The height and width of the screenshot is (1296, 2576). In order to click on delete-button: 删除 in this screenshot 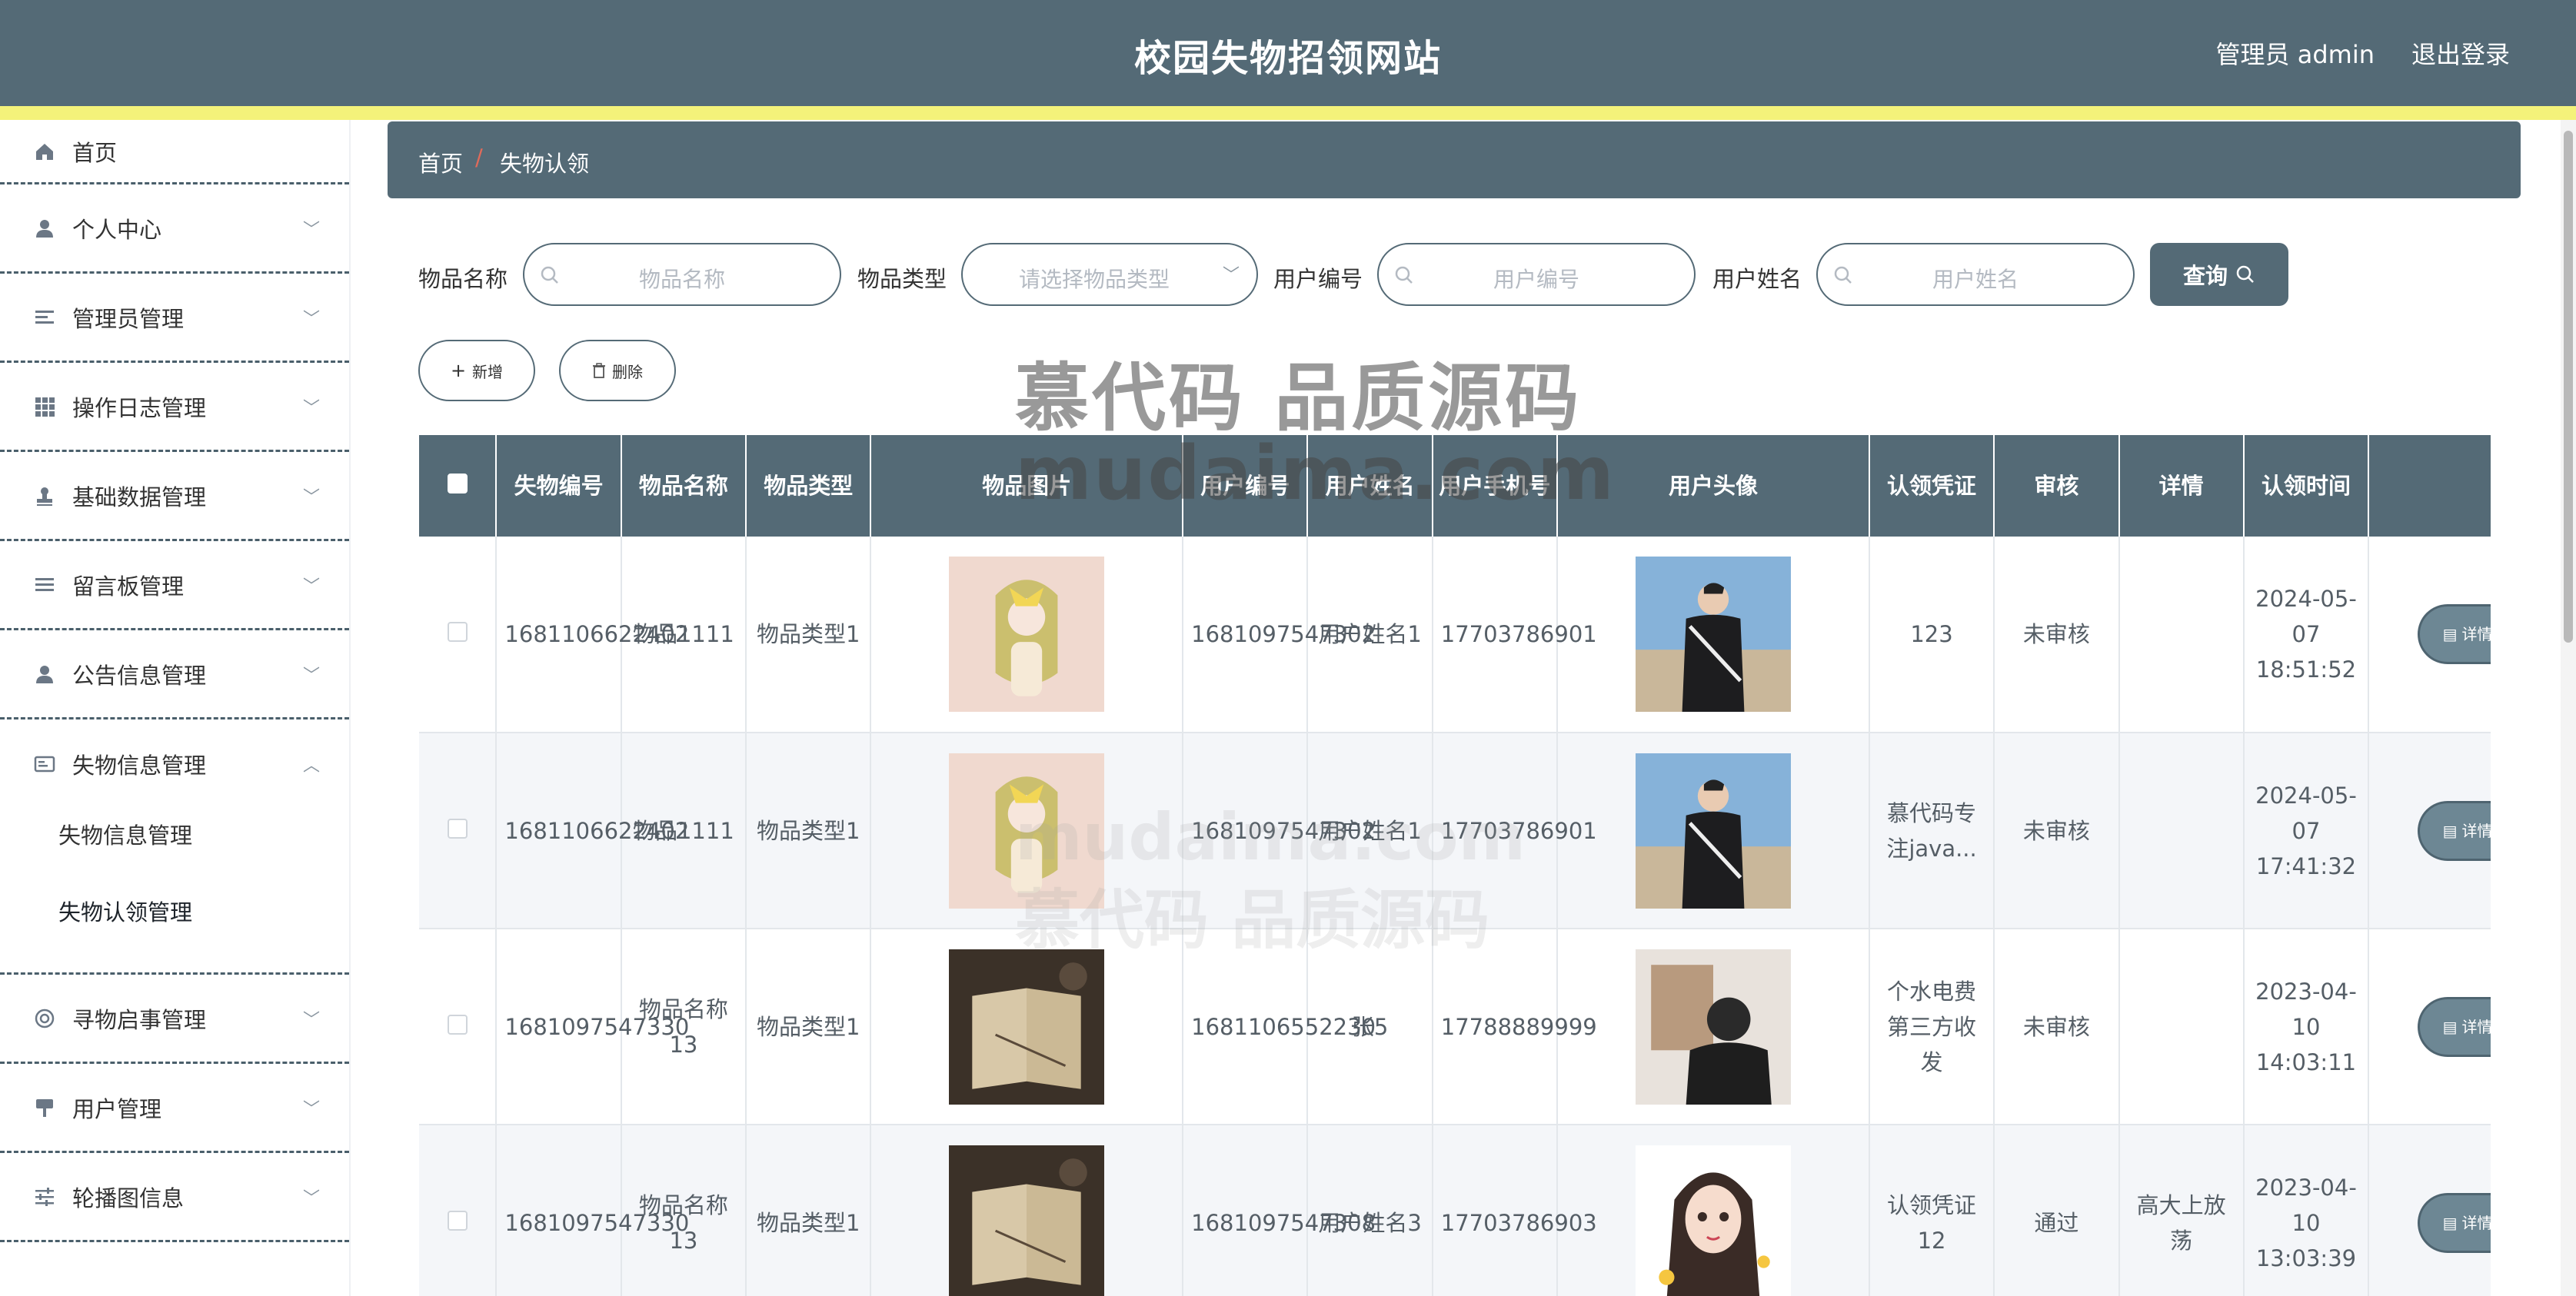, I will do `click(617, 370)`.